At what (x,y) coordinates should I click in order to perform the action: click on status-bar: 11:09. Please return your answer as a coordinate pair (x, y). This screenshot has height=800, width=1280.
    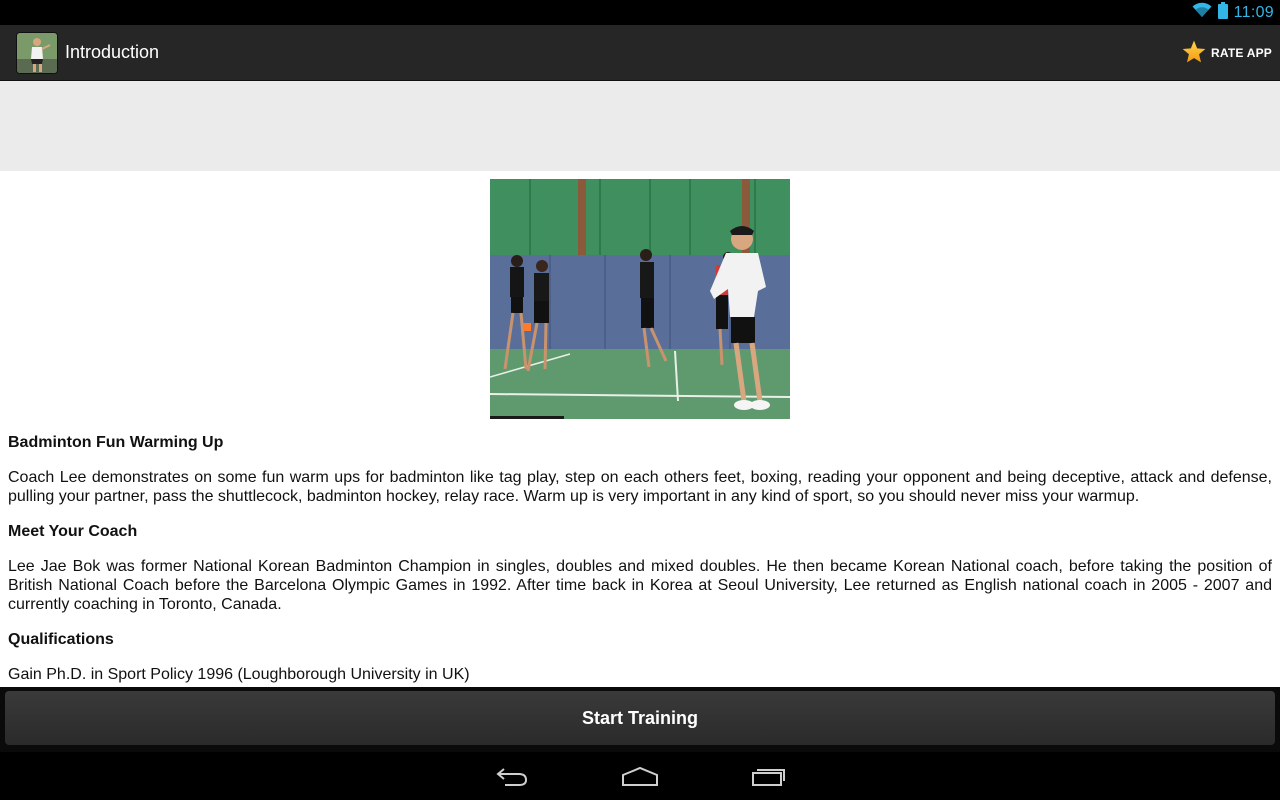
    Looking at the image, I should click on (640, 12).